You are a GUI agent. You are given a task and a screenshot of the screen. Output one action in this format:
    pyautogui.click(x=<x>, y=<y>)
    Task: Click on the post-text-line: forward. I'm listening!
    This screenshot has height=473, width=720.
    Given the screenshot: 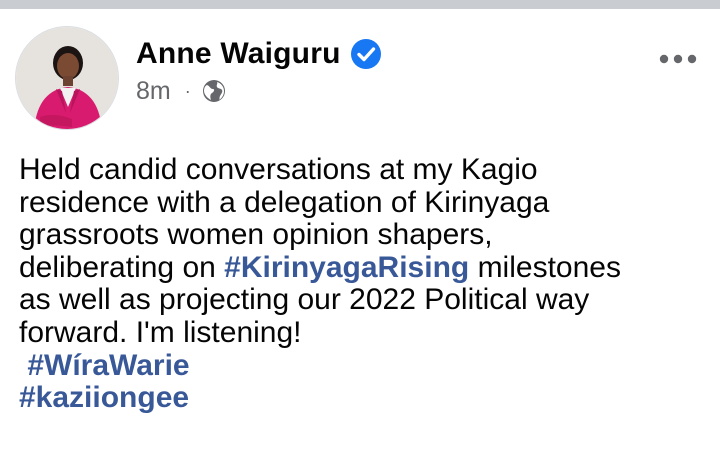 What is the action you would take?
    pyautogui.click(x=160, y=332)
    